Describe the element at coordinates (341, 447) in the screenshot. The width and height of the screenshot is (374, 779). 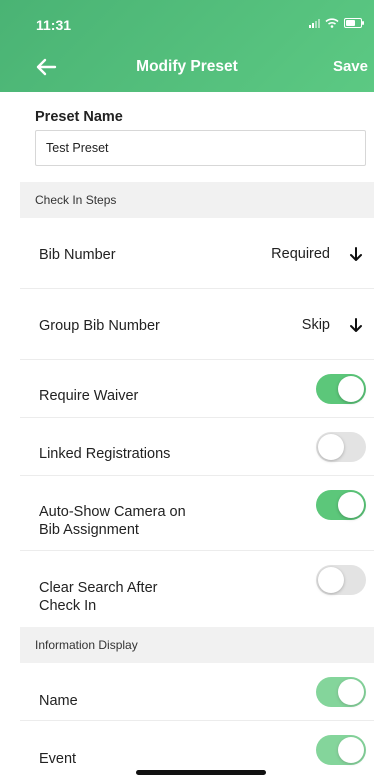
I see `linked-registrations-toggle` at that location.